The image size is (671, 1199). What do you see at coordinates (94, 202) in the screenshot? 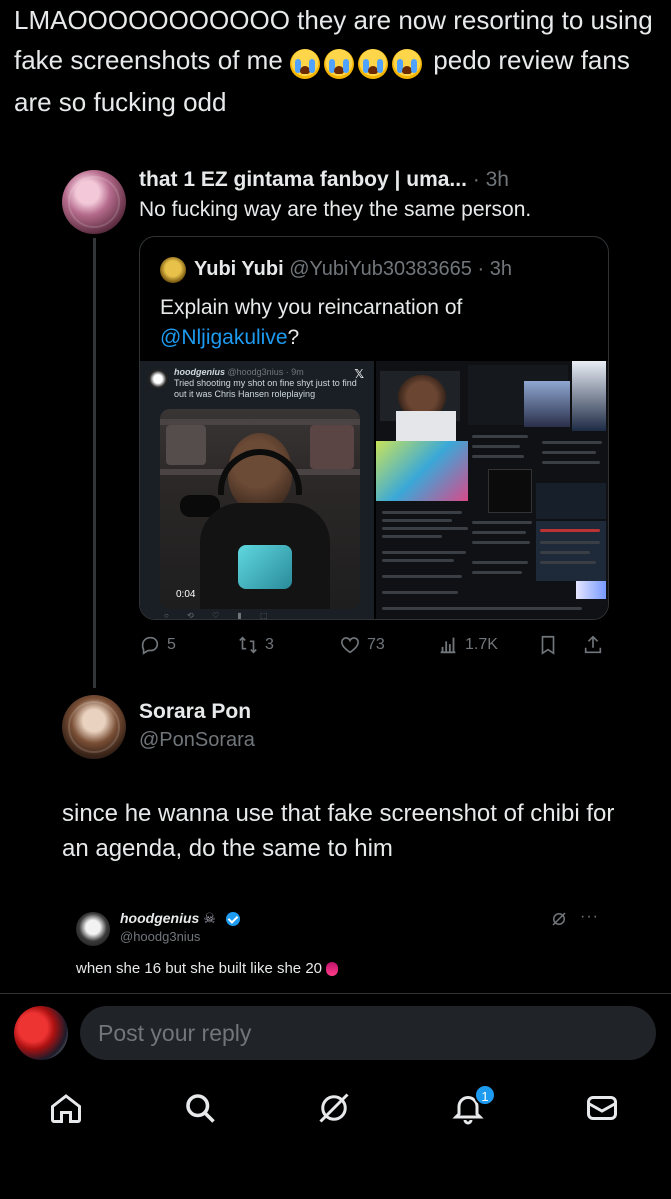
I see `reply-author-avatar` at bounding box center [94, 202].